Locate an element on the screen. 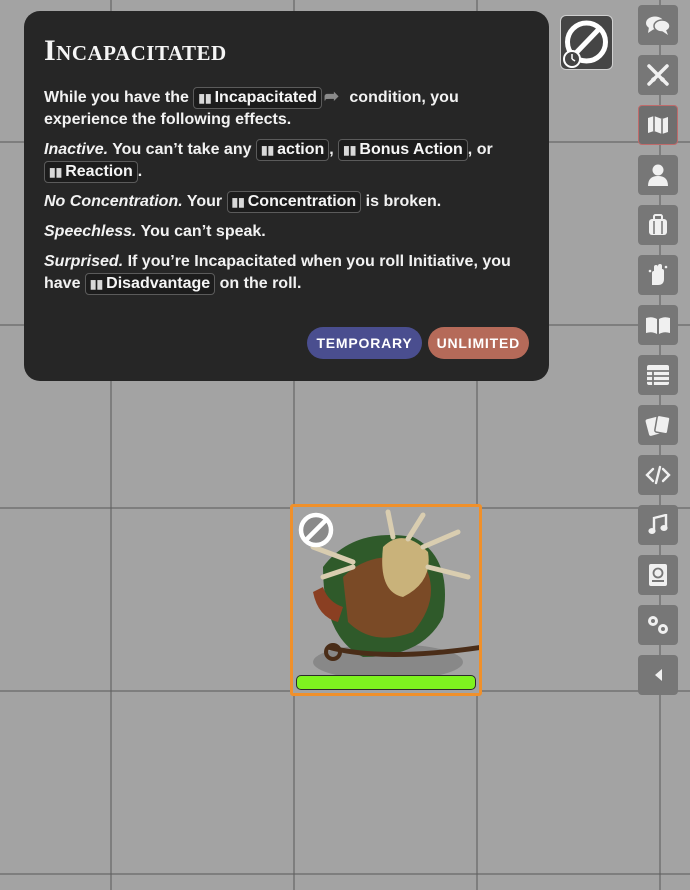  playlists-icon is located at coordinates (658, 525).